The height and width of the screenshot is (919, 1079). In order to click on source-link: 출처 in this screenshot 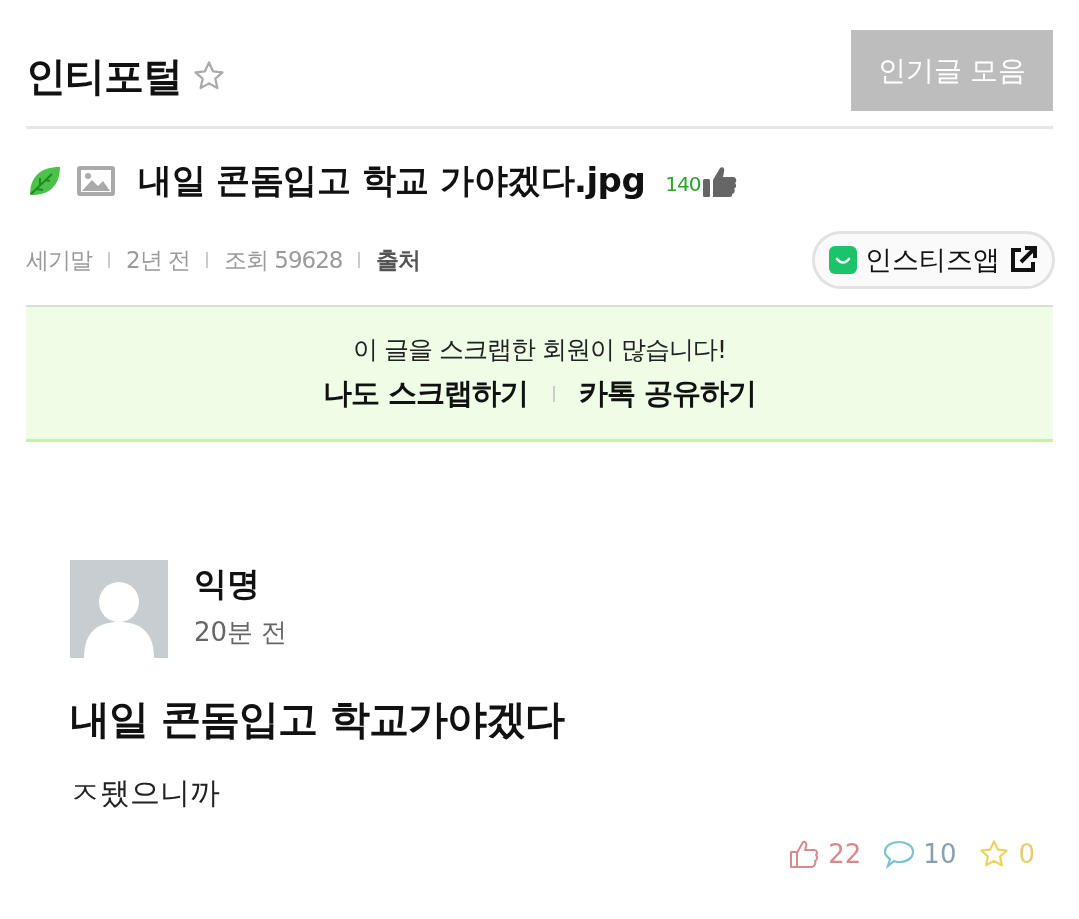, I will do `click(398, 260)`.